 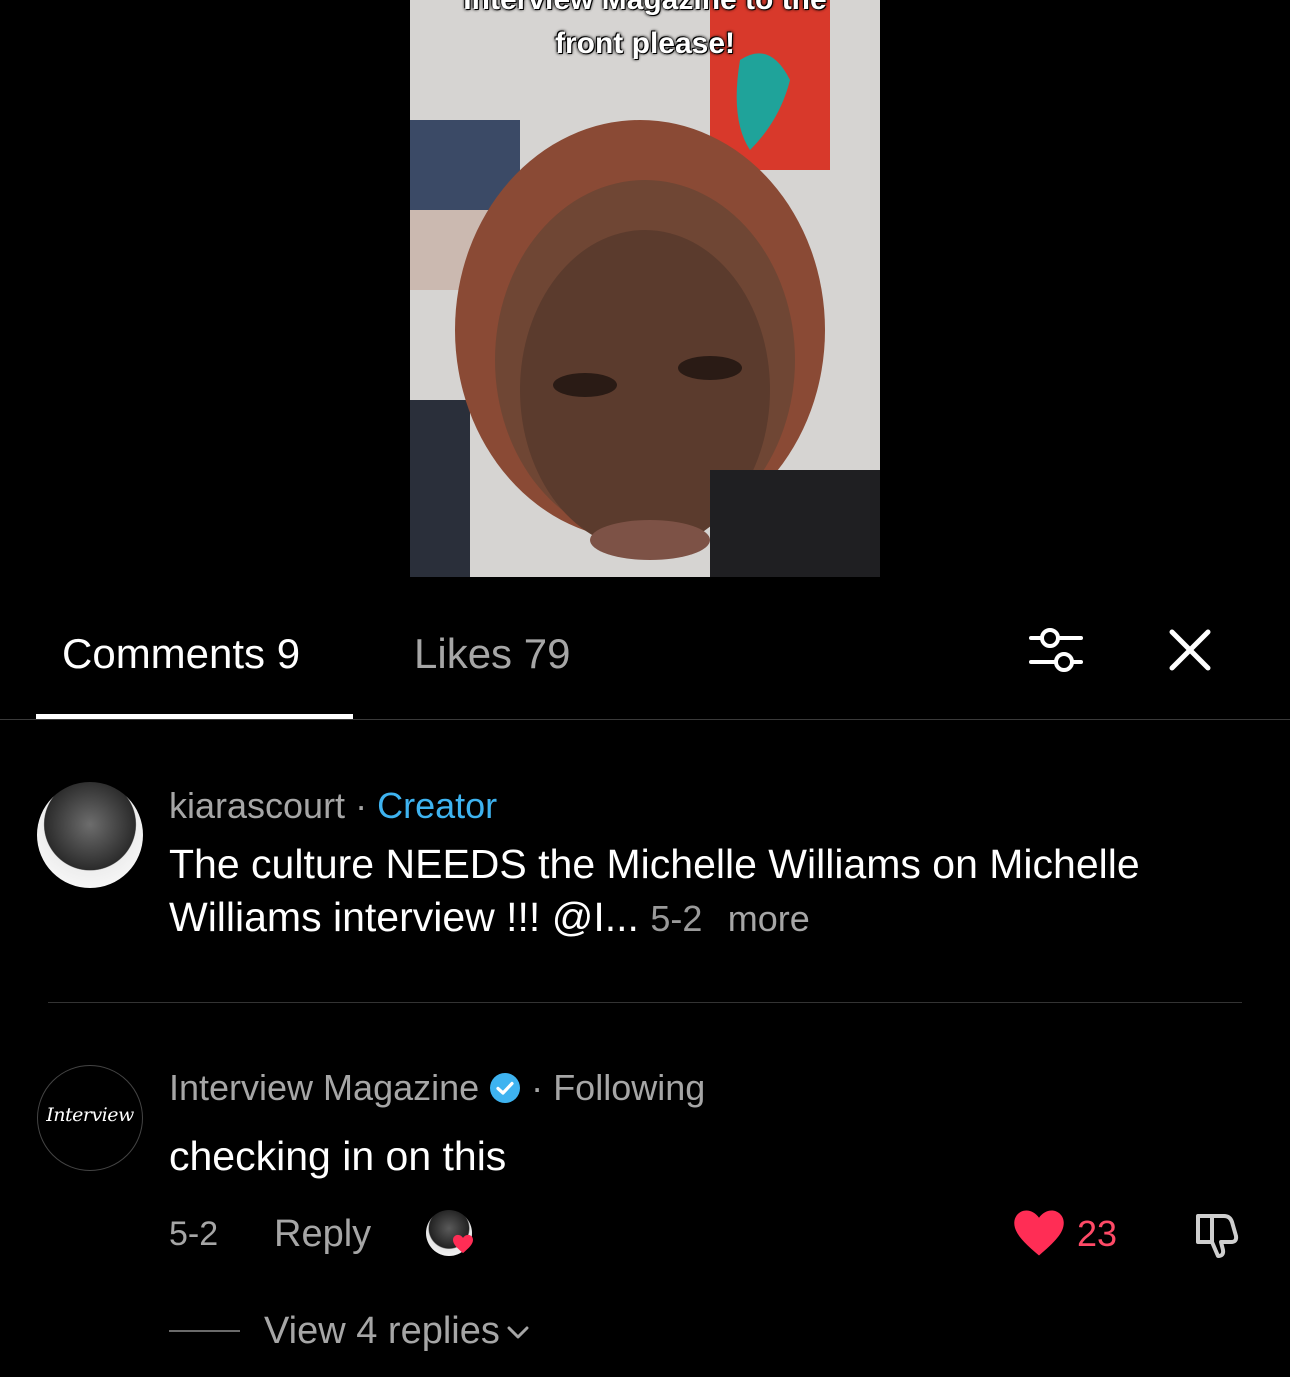 I want to click on filter-button, so click(x=1056, y=650).